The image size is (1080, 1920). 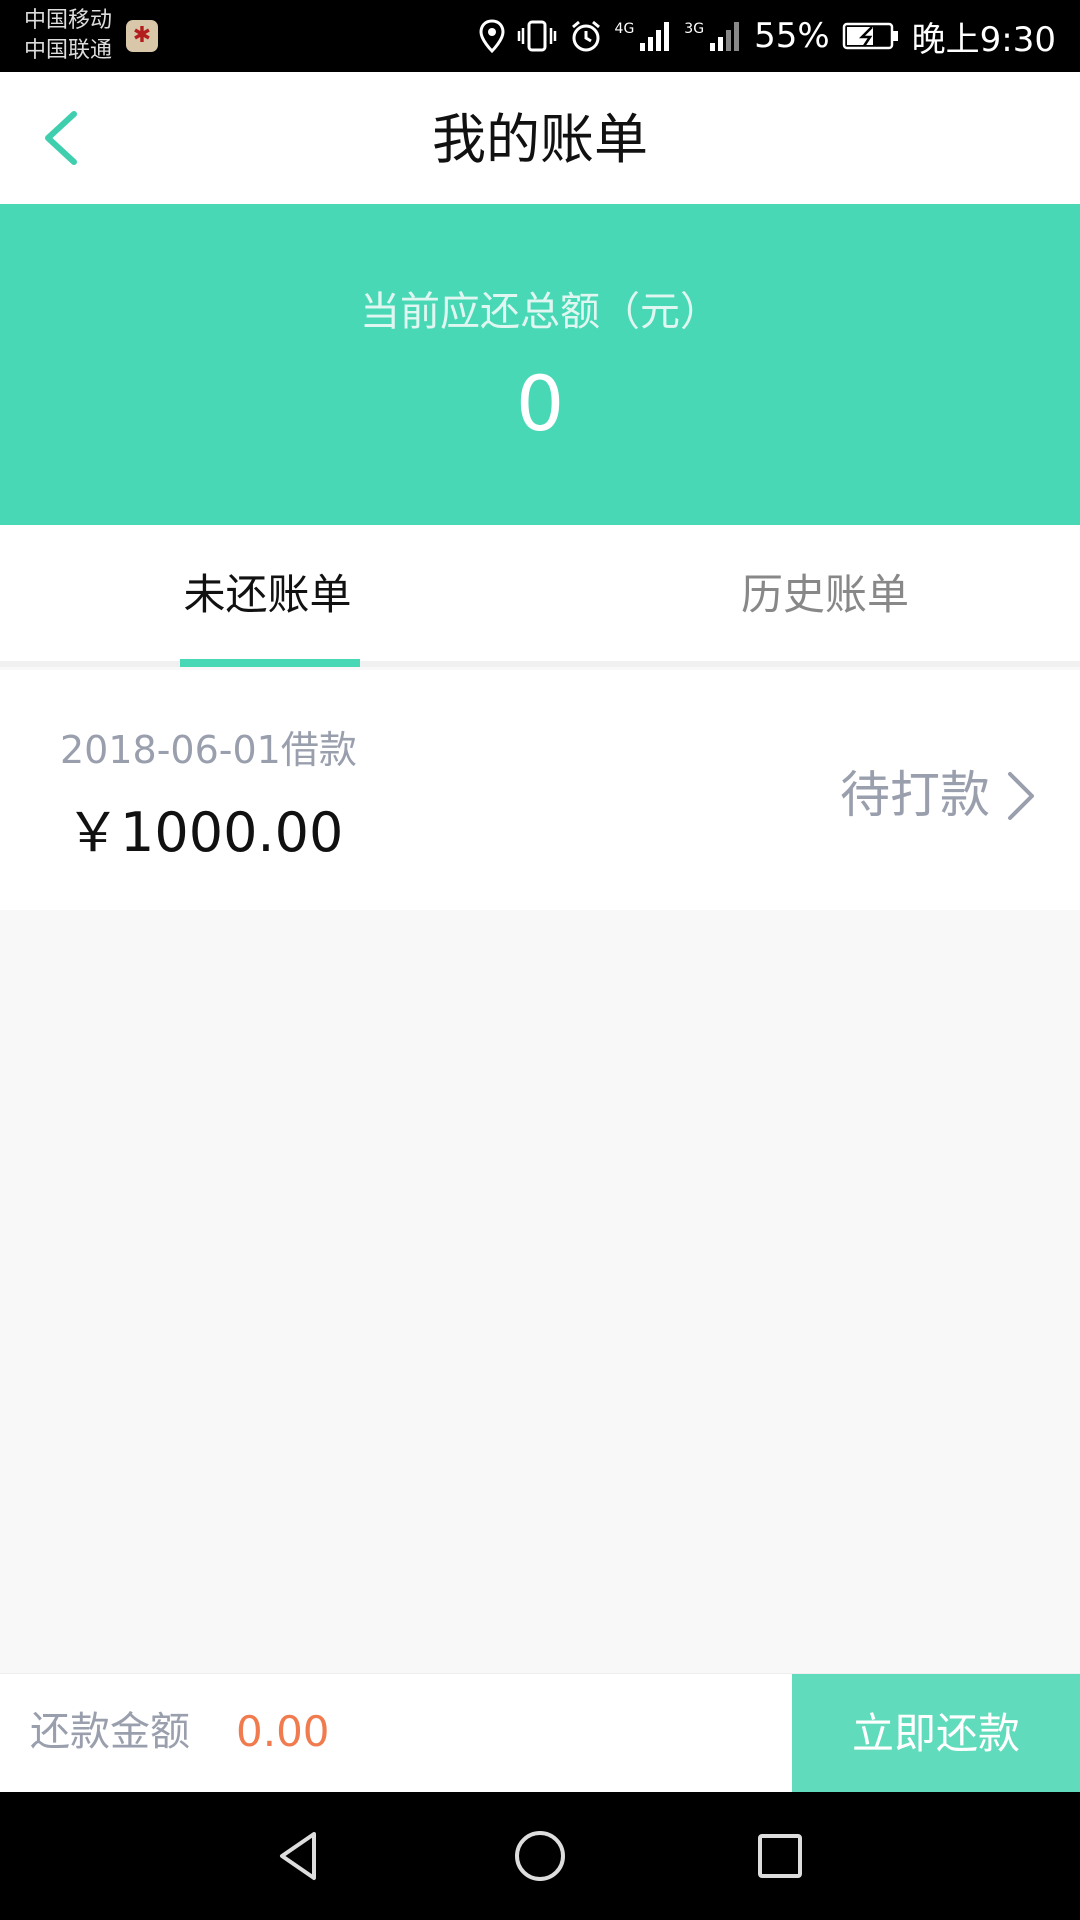 What do you see at coordinates (492, 36) in the screenshot?
I see `location-icon` at bounding box center [492, 36].